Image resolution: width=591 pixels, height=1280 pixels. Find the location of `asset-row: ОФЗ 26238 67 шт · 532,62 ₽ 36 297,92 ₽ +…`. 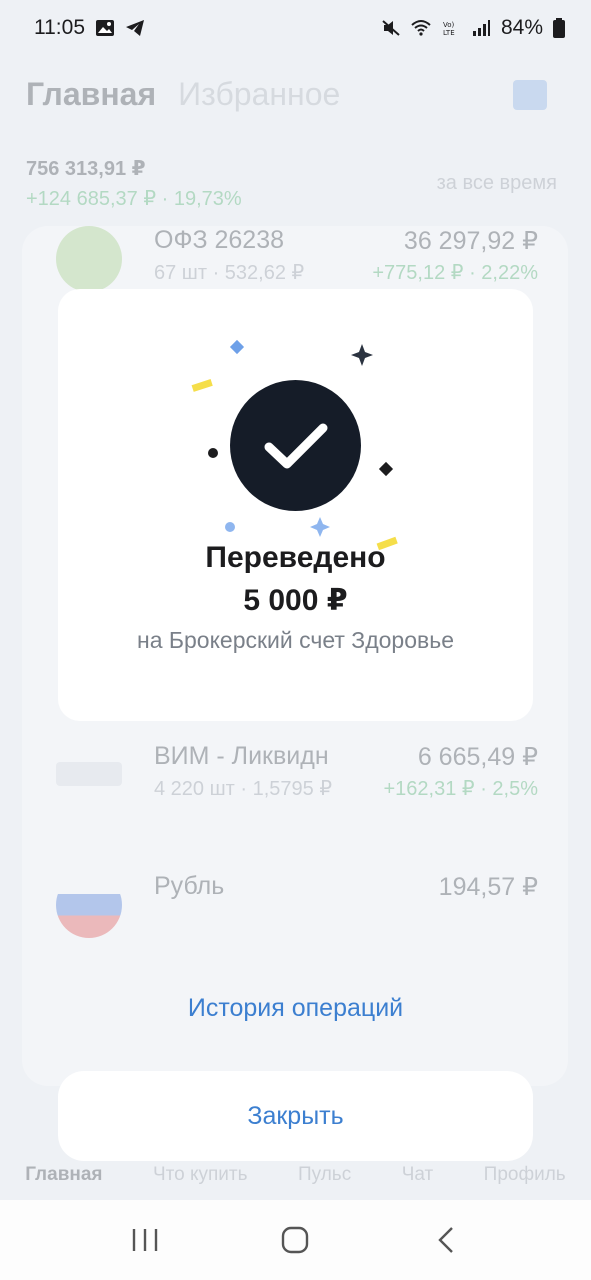

asset-row: ОФЗ 26238 67 шт · 532,62 ₽ 36 297,92 ₽ +… is located at coordinates (297, 261).